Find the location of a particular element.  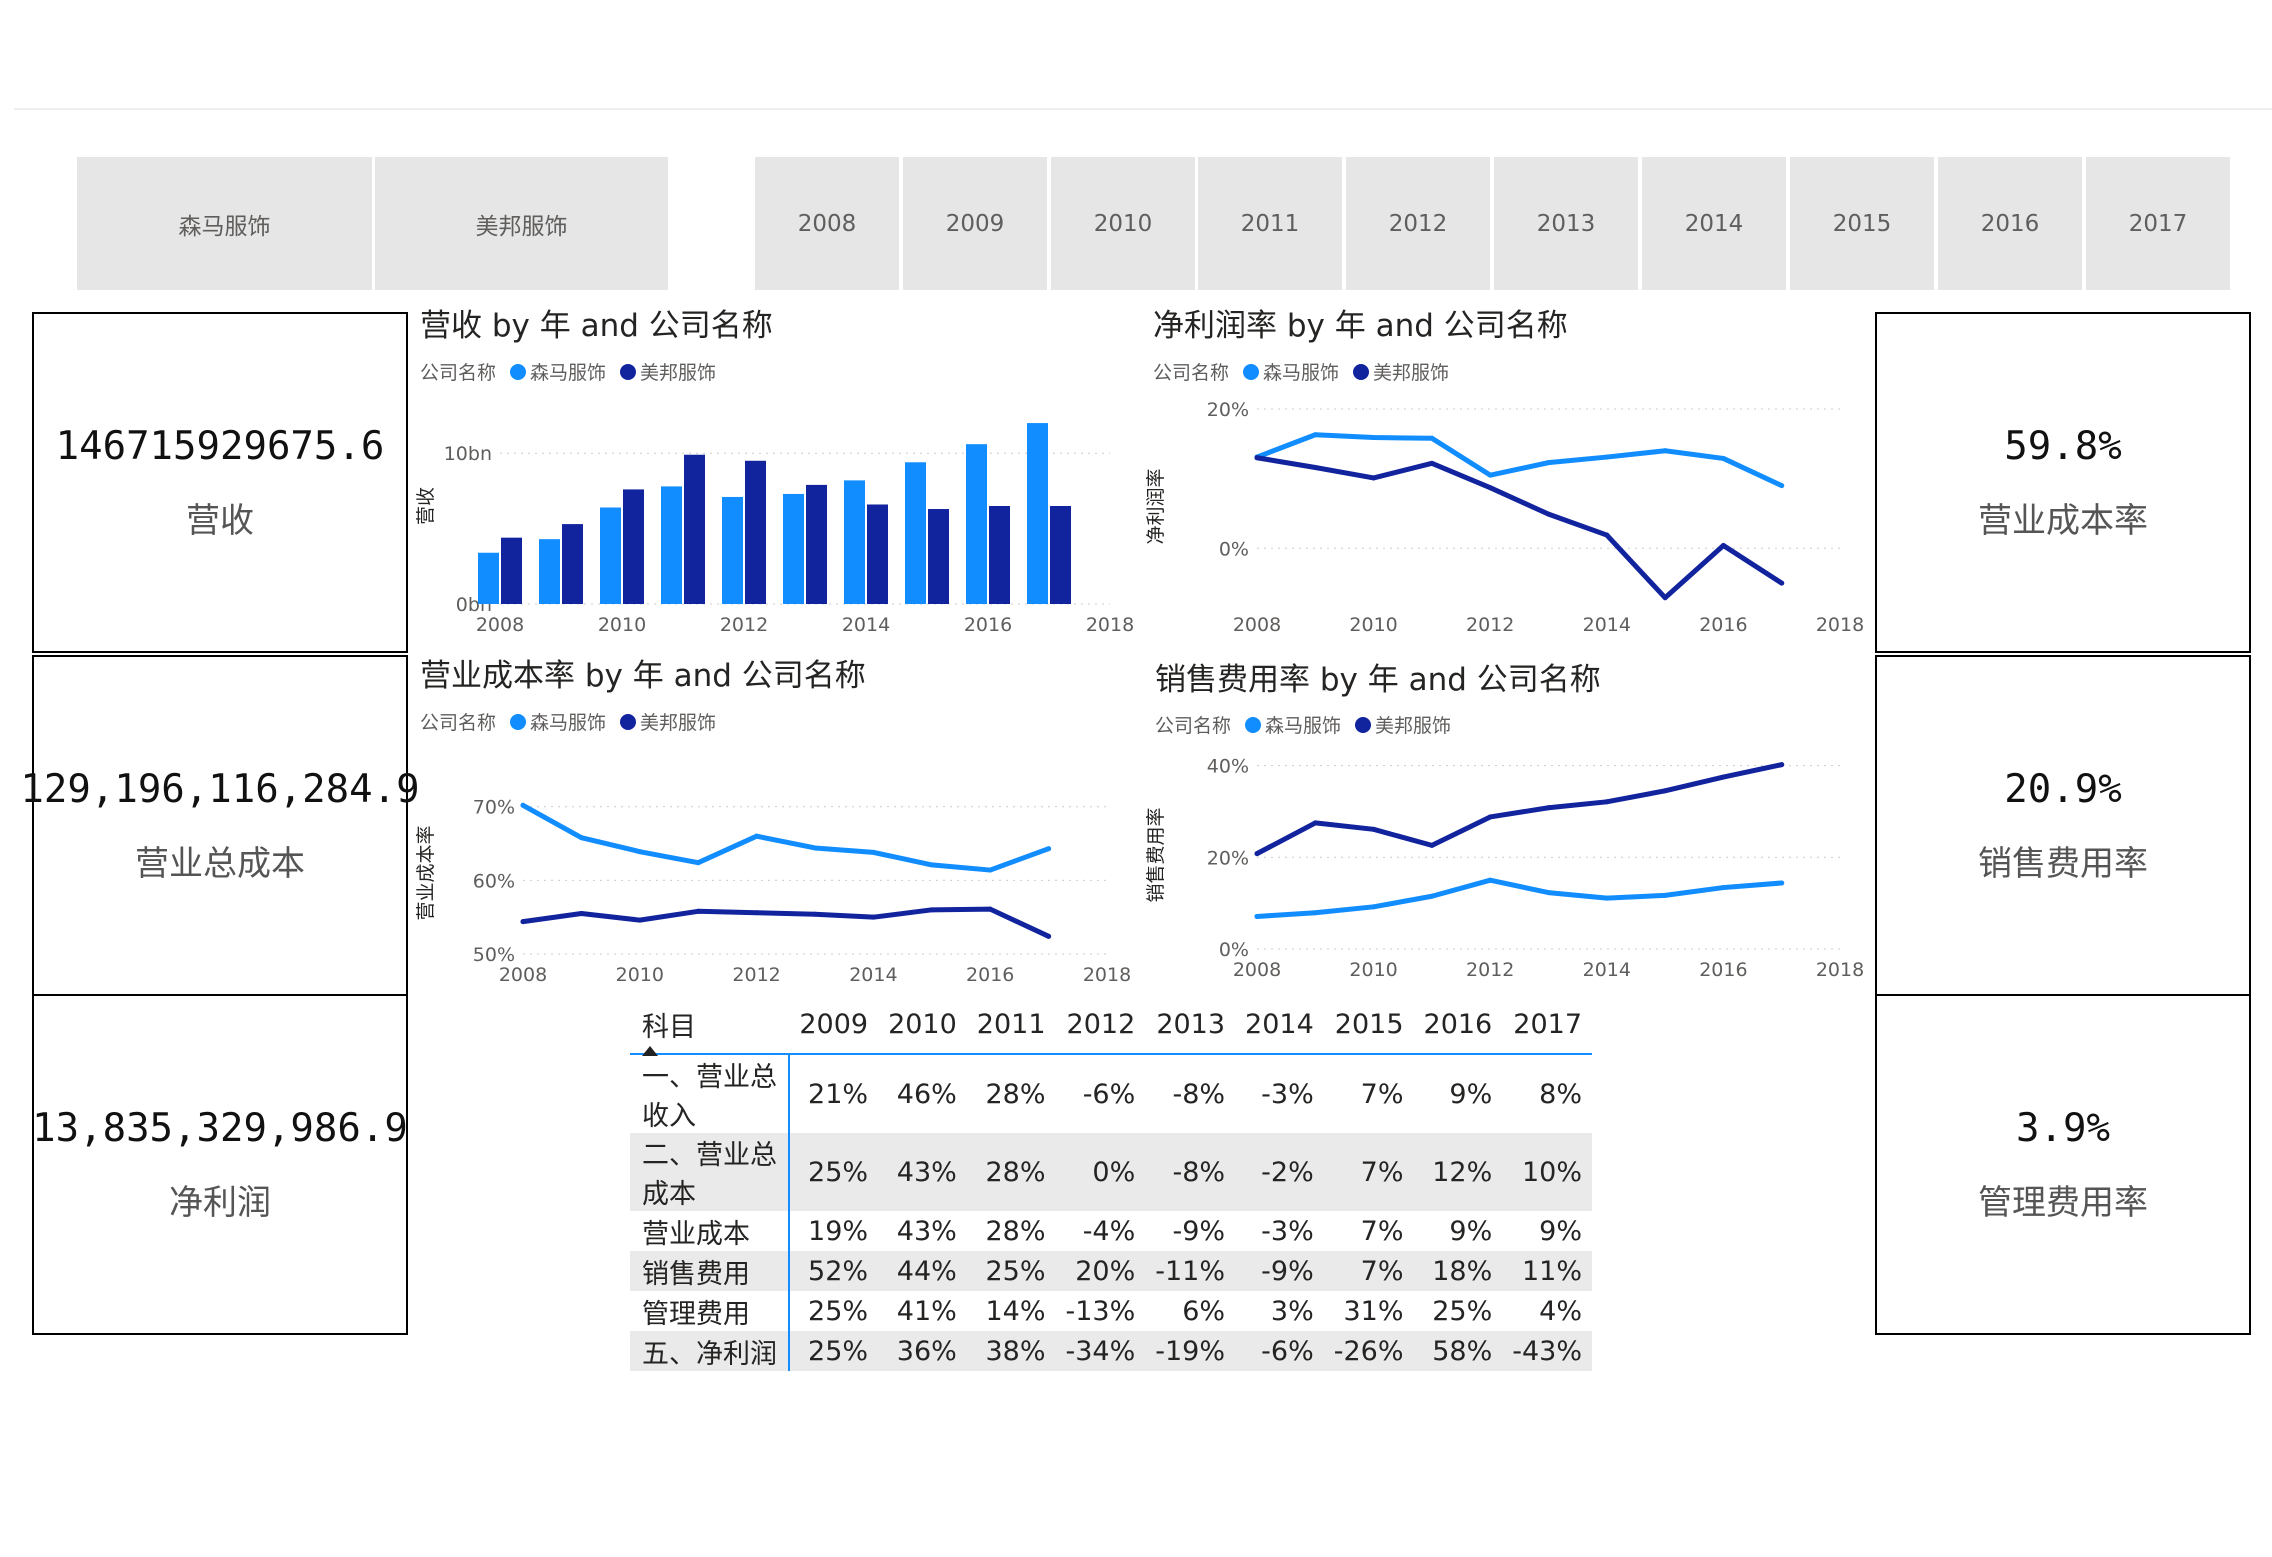

bar-senma-2017 is located at coordinates (1037, 513).